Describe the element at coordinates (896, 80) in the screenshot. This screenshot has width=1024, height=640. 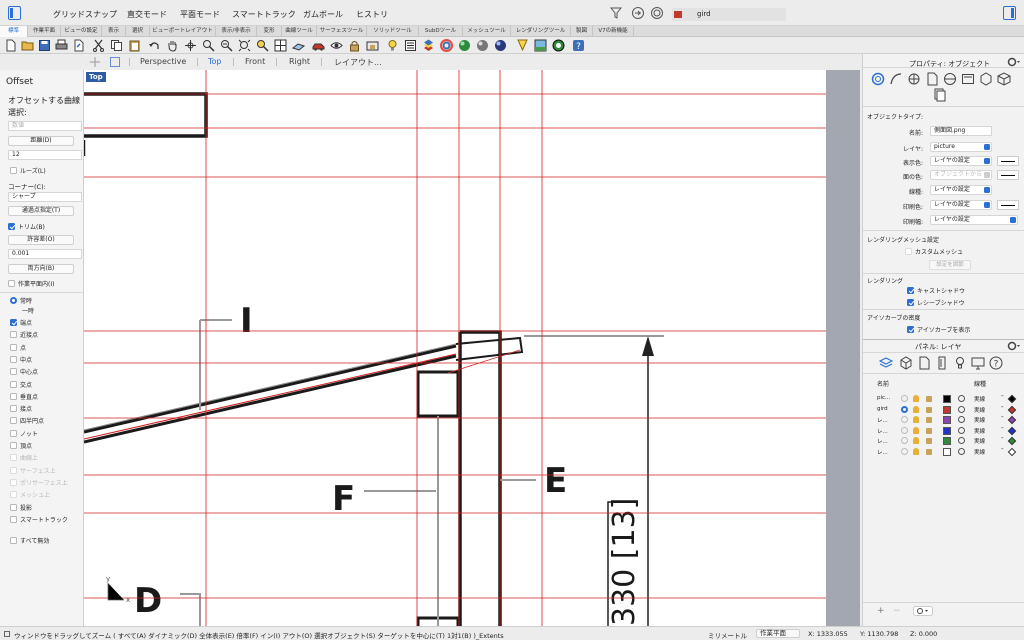
I see `curve-props-icon` at that location.